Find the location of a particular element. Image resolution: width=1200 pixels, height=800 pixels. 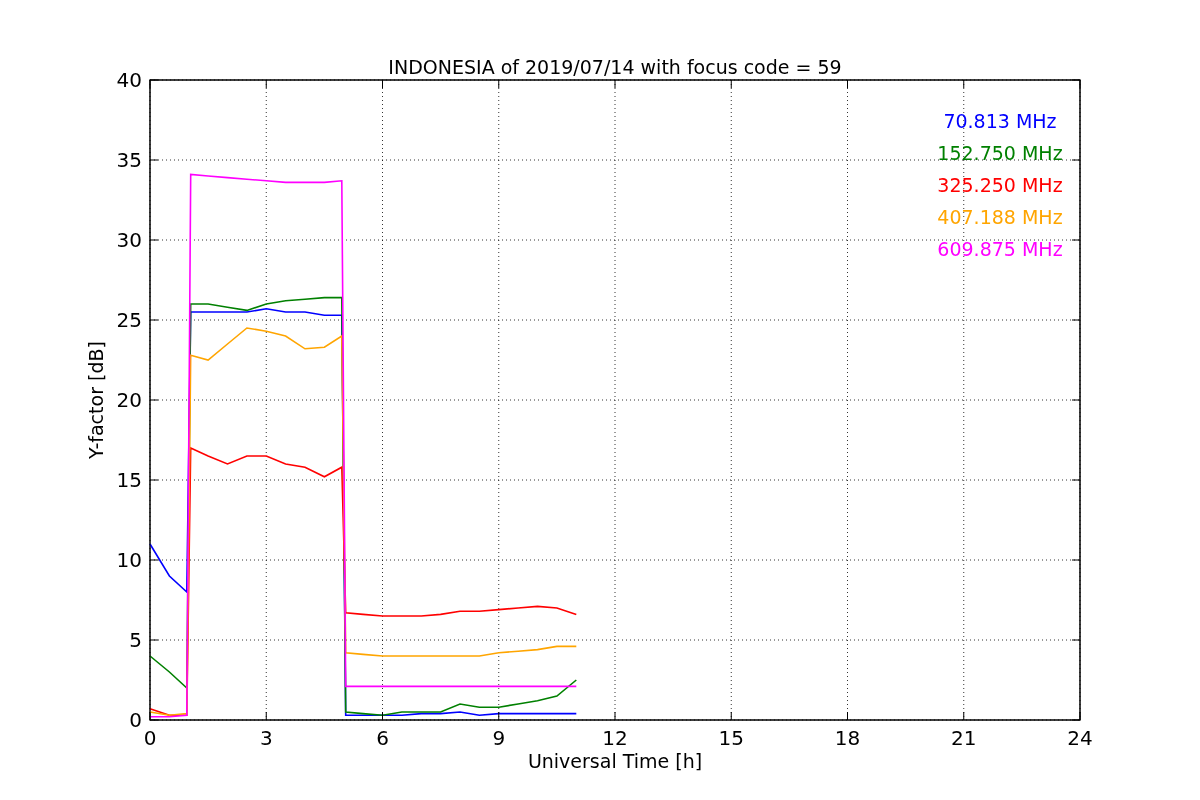

x-tick-label: 18 is located at coordinates (847, 738).